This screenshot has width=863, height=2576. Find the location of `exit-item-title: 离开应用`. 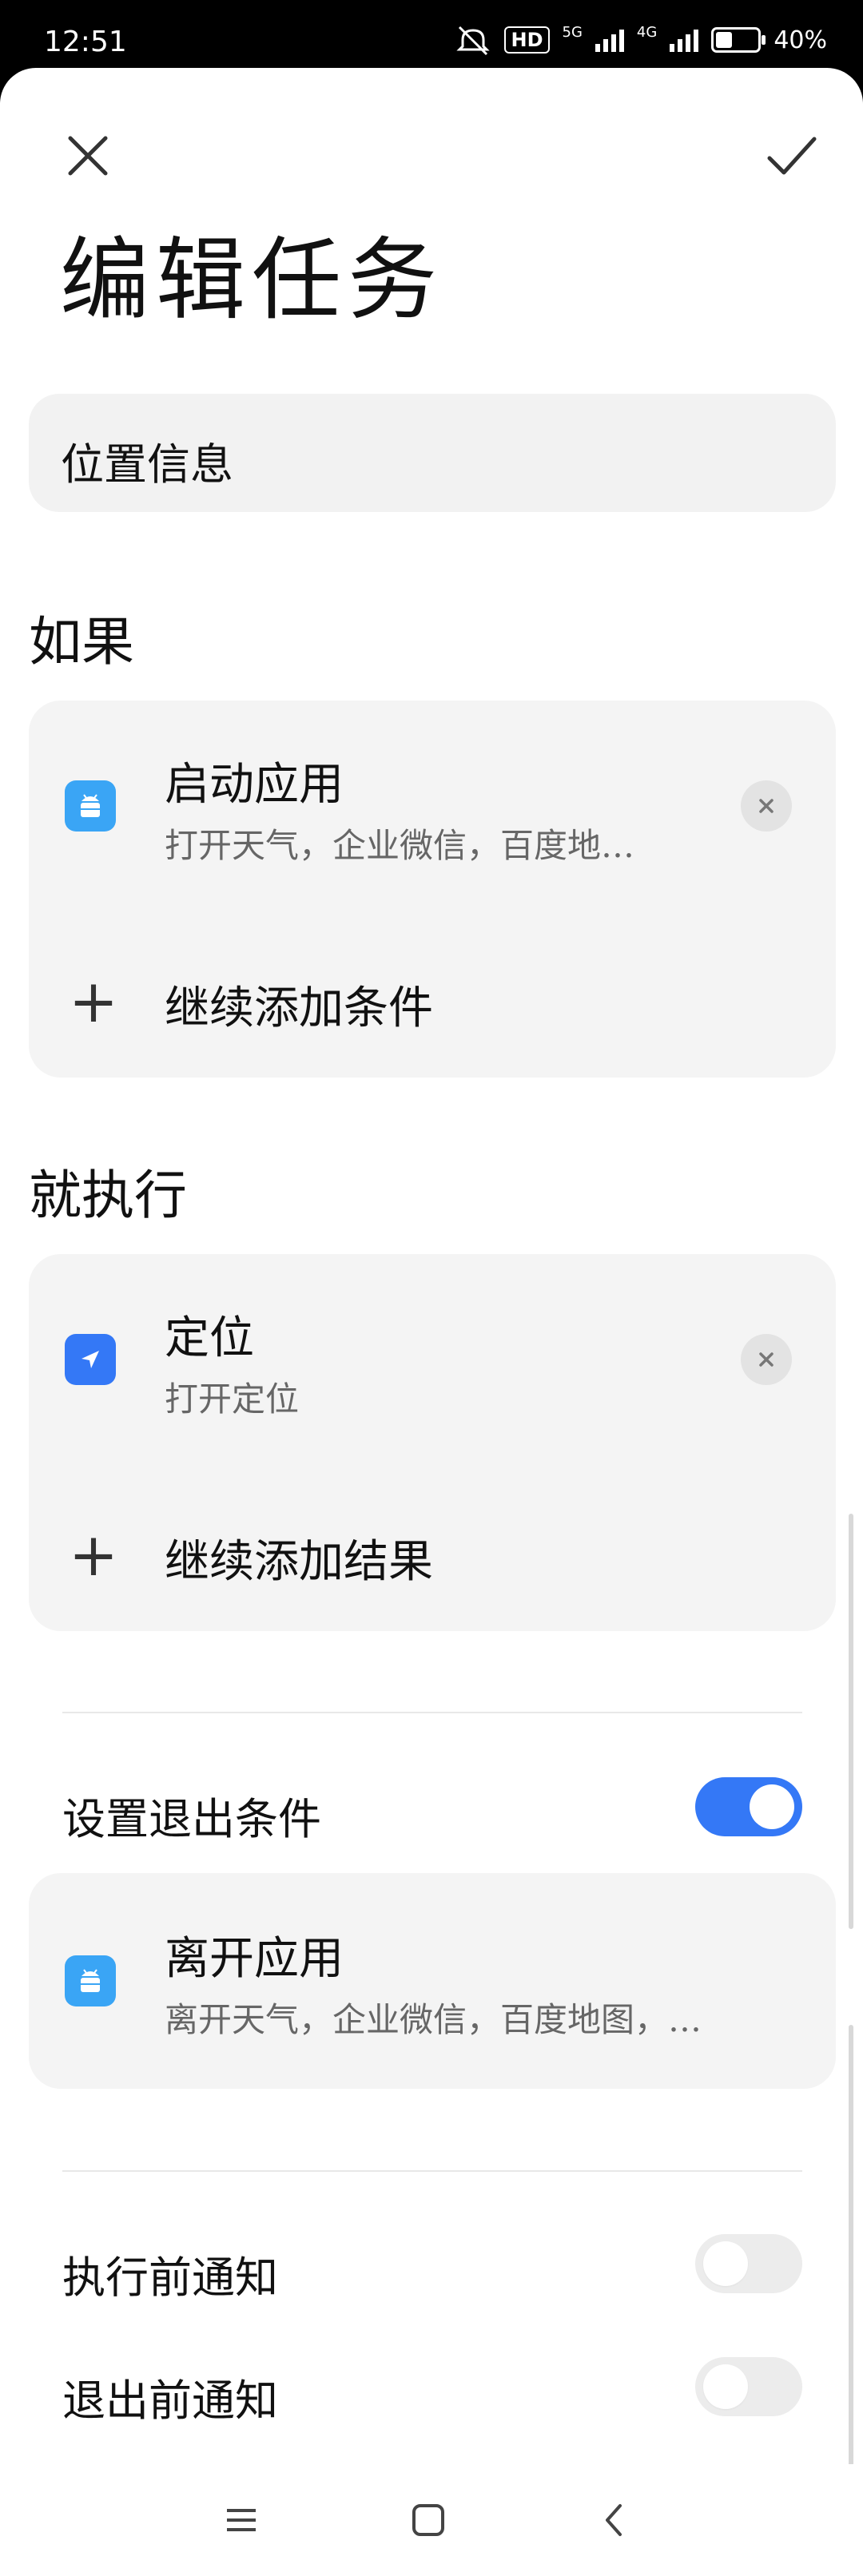

exit-item-title: 离开应用 is located at coordinates (254, 1959).